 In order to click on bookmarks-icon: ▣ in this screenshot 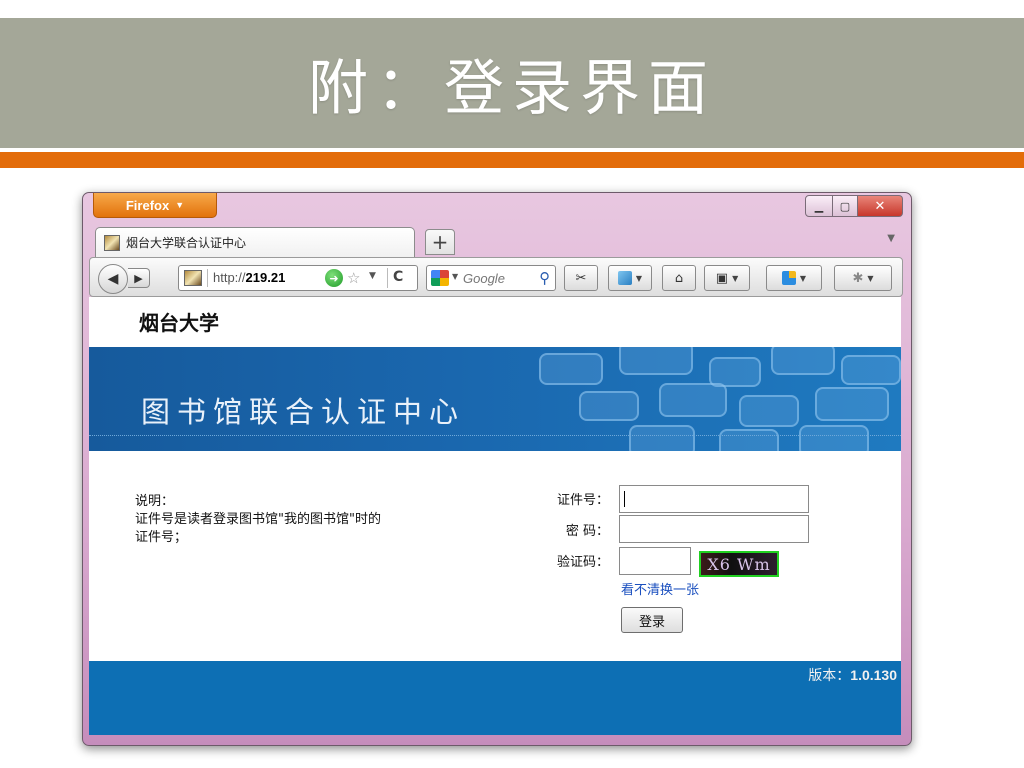, I will do `click(722, 278)`.